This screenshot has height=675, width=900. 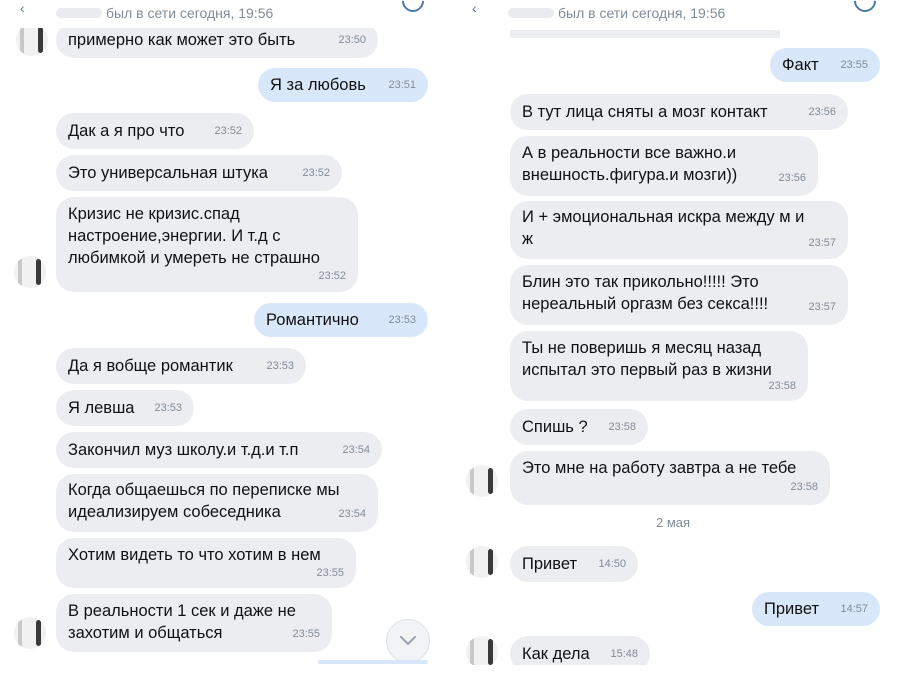 What do you see at coordinates (194, 555) in the screenshot?
I see `message-text: Хотим видеть то что хотим в нем` at bounding box center [194, 555].